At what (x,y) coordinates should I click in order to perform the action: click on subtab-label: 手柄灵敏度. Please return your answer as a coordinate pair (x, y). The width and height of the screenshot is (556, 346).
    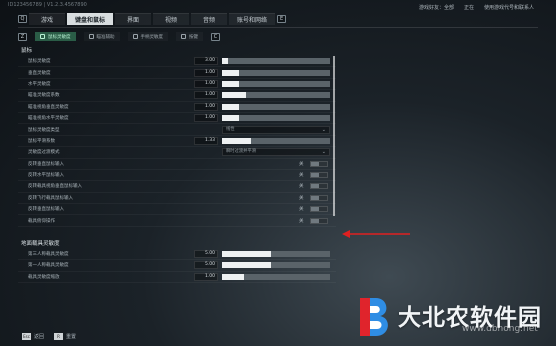
    Looking at the image, I should click on (152, 37).